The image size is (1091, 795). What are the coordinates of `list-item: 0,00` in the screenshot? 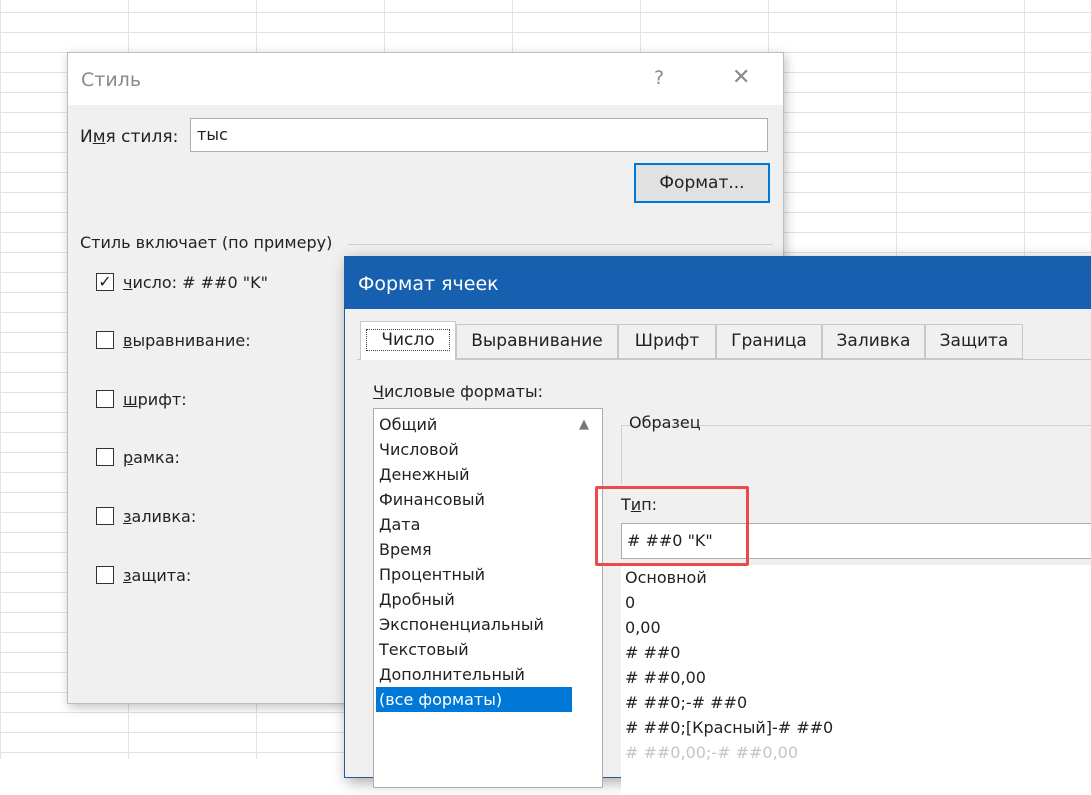 It's located at (643, 627).